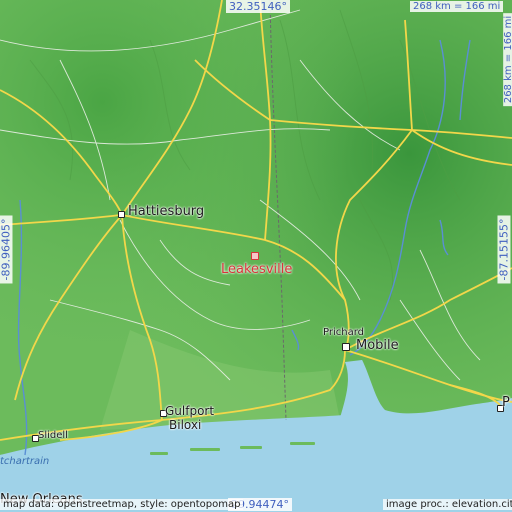 The image size is (512, 512). What do you see at coordinates (506, 402) in the screenshot?
I see `city-label-pensacola: P` at bounding box center [506, 402].